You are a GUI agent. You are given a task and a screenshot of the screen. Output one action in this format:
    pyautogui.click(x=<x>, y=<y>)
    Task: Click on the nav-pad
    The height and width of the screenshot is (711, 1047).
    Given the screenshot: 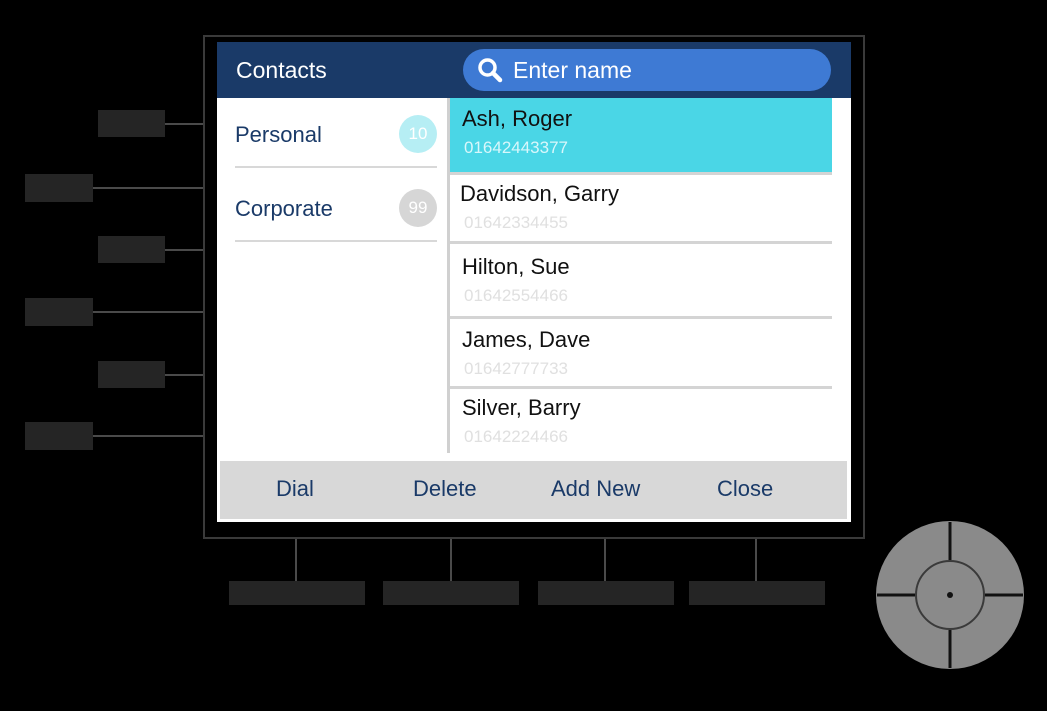 What is the action you would take?
    pyautogui.click(x=950, y=595)
    